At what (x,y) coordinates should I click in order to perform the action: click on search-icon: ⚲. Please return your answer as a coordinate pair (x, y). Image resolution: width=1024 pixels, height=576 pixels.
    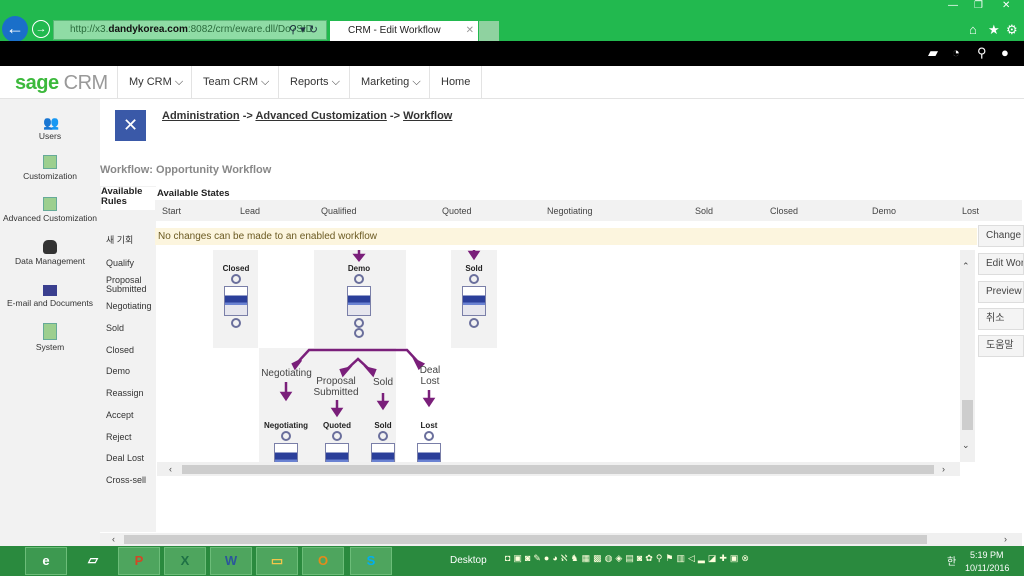
    Looking at the image, I should click on (982, 53).